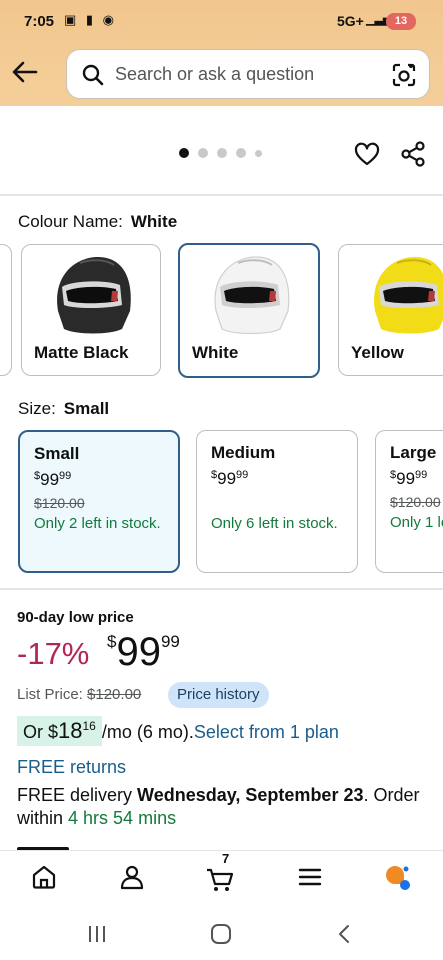 This screenshot has height=960, width=443. What do you see at coordinates (39, 21) in the screenshot?
I see `status-time: 7:05` at bounding box center [39, 21].